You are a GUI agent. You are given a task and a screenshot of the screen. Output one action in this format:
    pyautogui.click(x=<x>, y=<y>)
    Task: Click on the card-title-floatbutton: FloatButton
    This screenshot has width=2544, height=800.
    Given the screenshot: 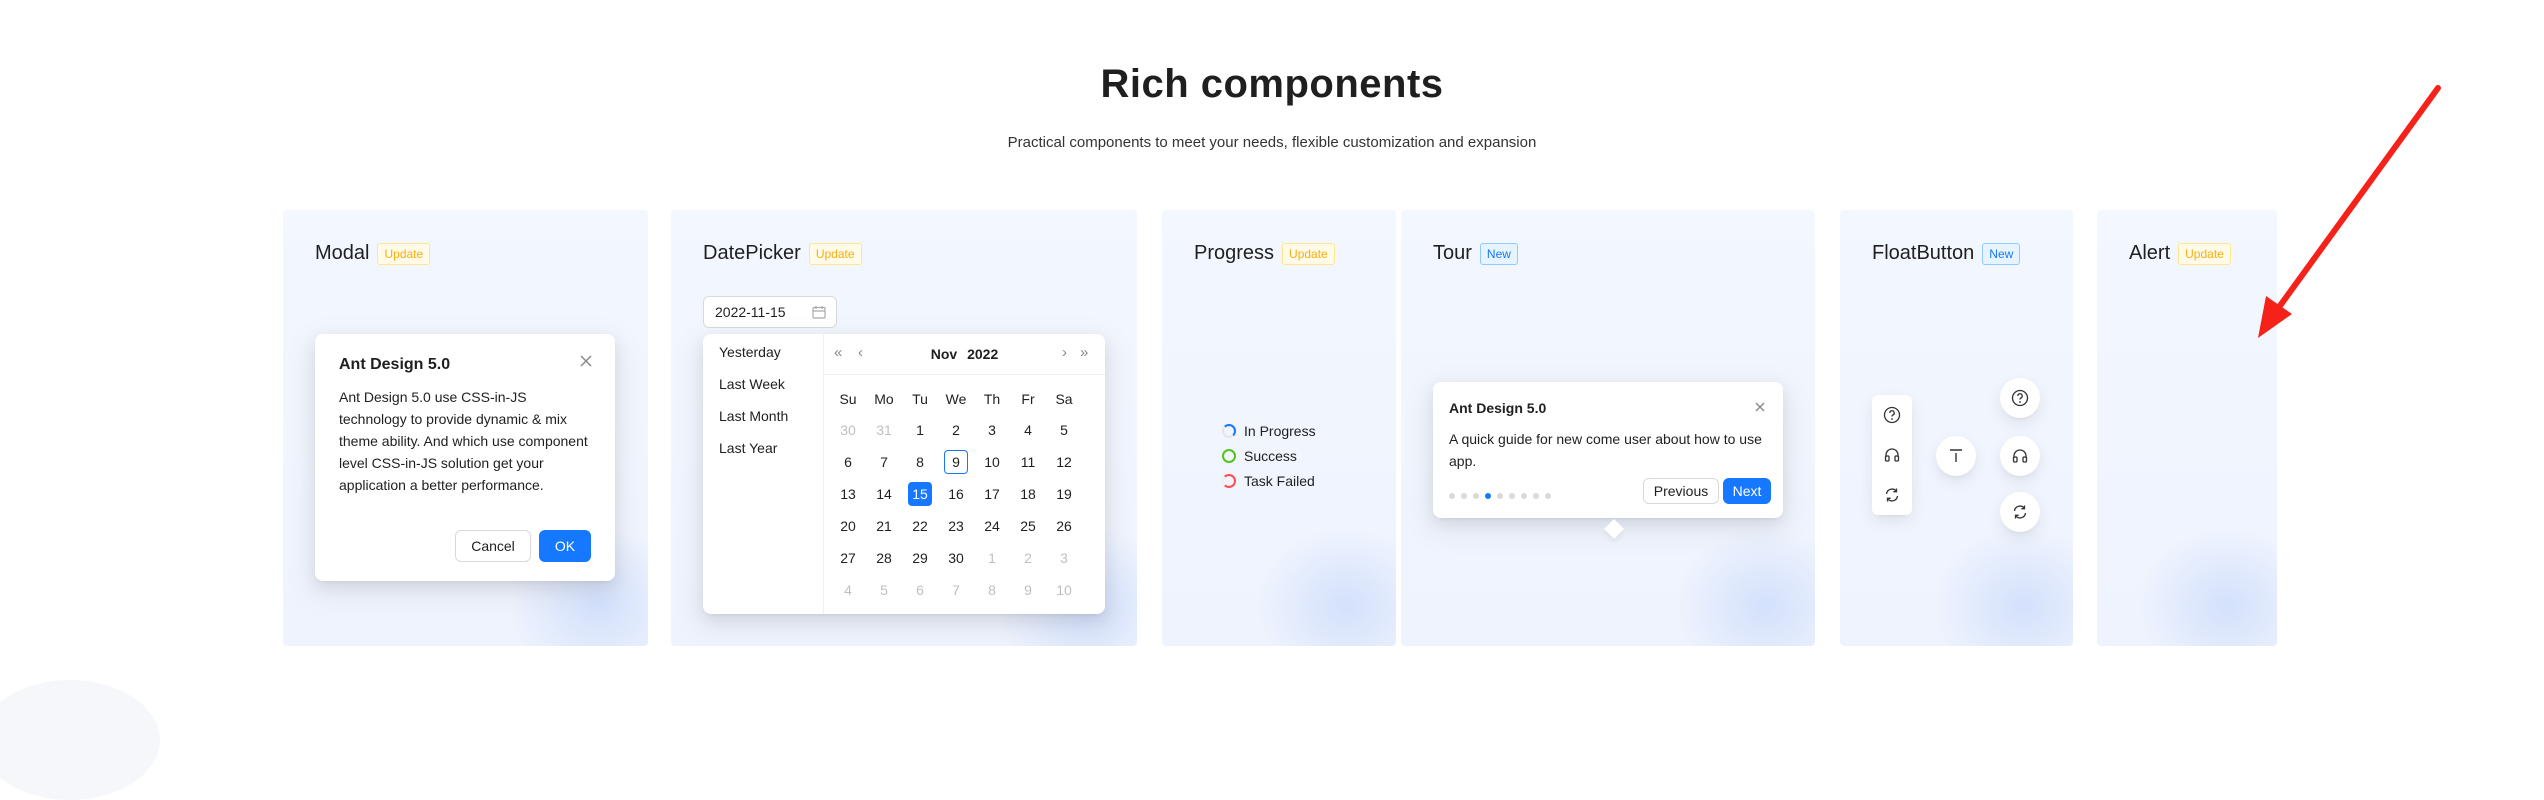 What is the action you would take?
    pyautogui.click(x=1923, y=253)
    